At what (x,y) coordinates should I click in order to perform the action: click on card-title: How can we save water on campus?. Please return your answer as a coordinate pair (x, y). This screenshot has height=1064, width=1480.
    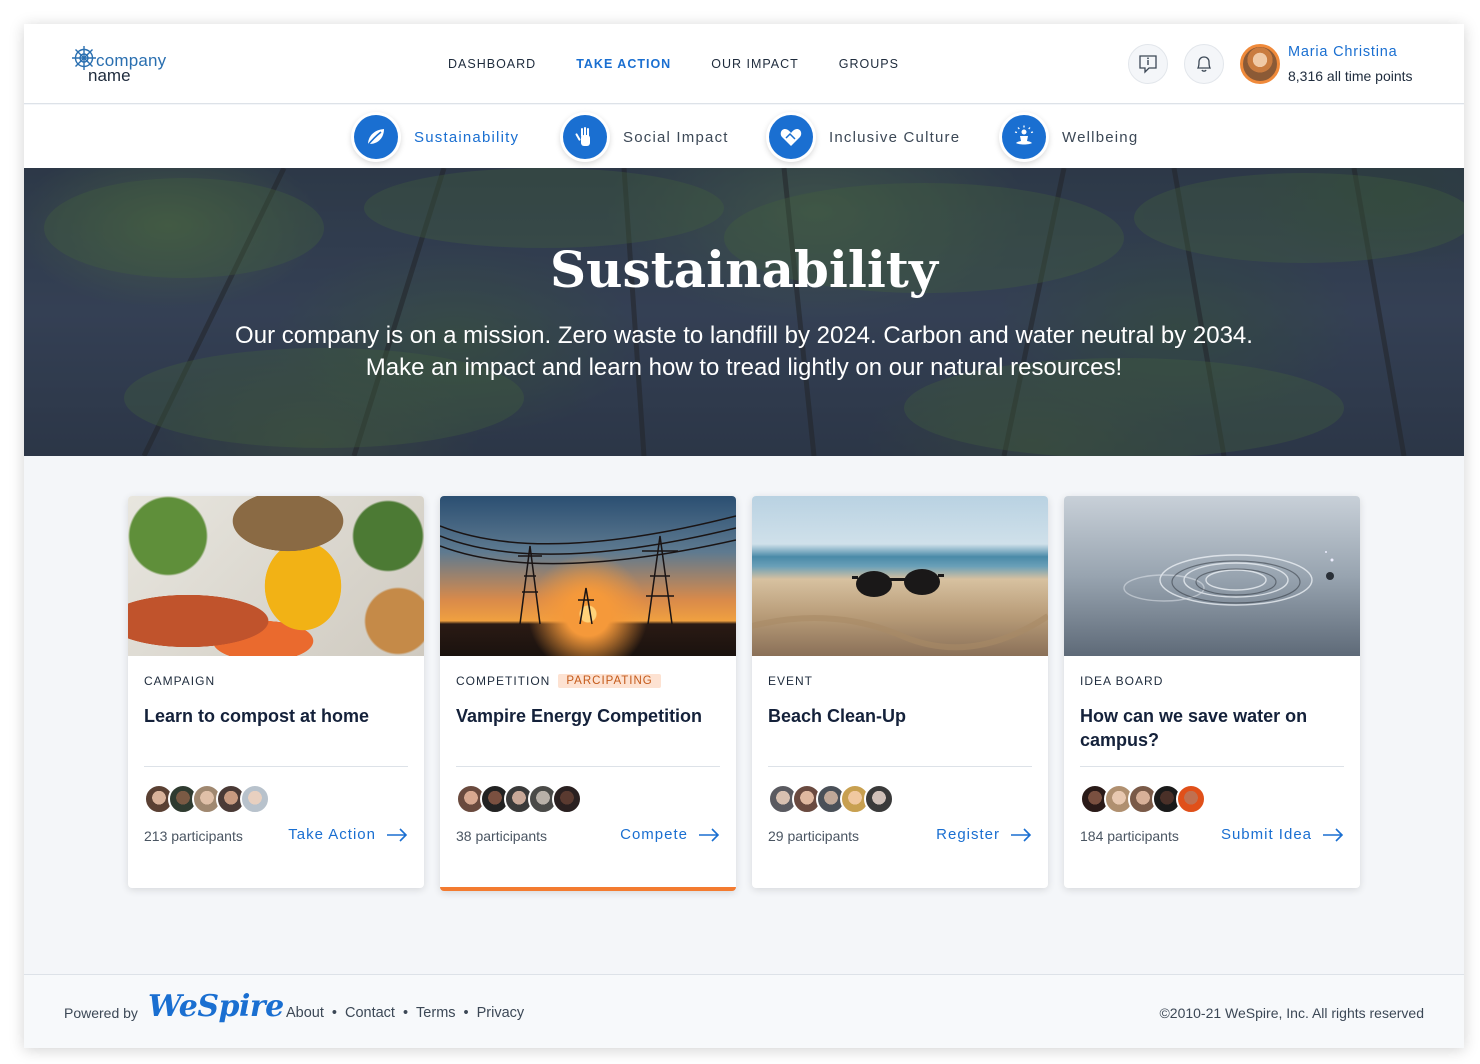
    Looking at the image, I should click on (1216, 728).